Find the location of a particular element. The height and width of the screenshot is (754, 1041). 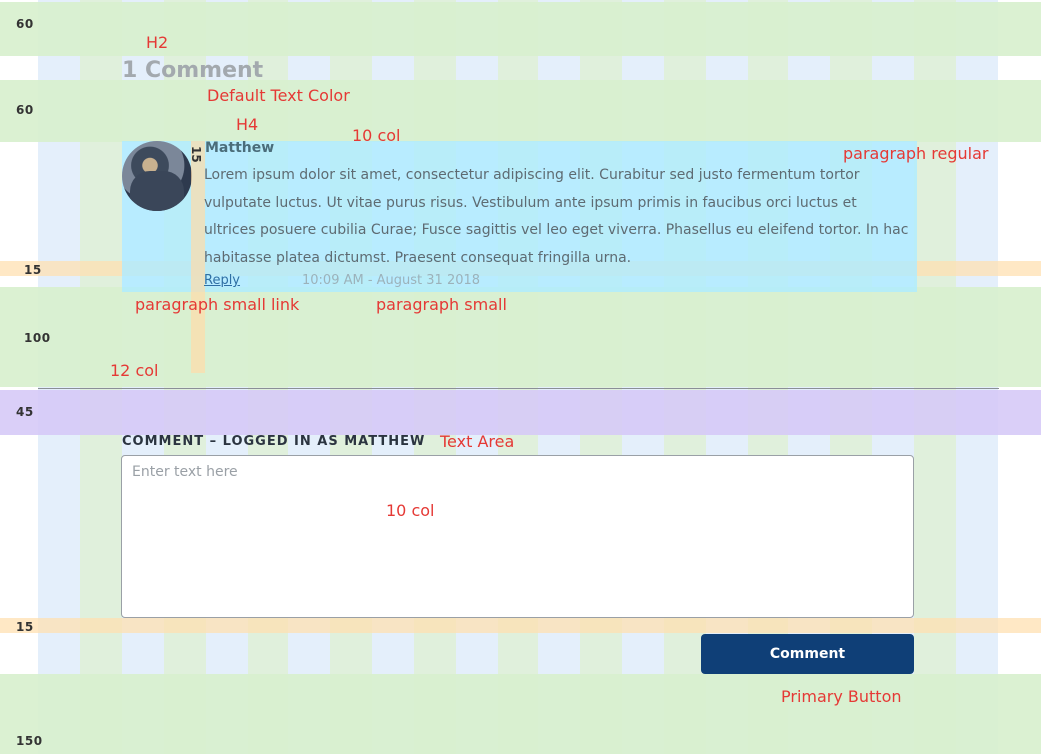

avatar-gutter is located at coordinates (198, 257).